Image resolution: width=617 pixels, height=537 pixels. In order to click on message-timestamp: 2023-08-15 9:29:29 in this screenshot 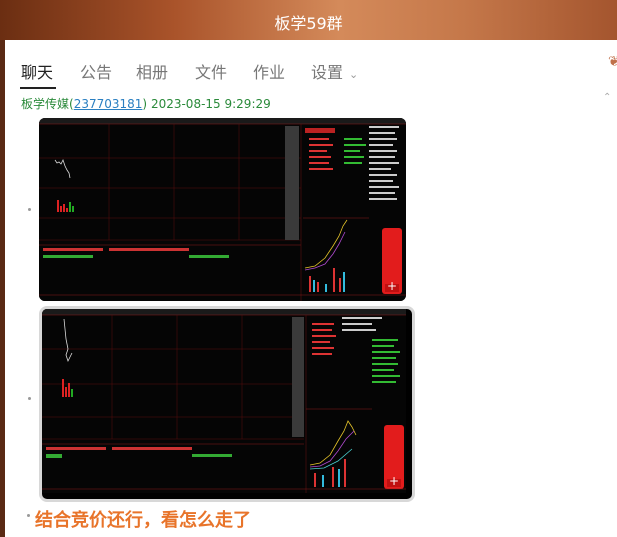, I will do `click(210, 104)`.